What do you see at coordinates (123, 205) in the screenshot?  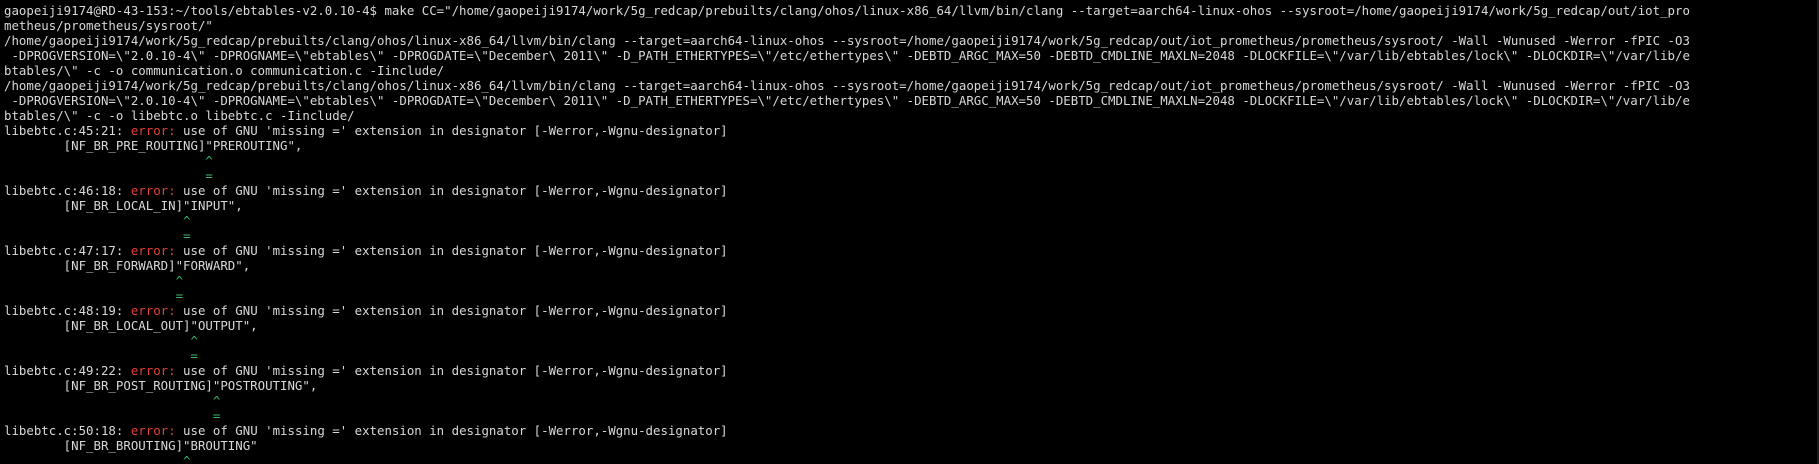 I see `source-line: [NF_BR_LOCAL_IN]"INPUT",` at bounding box center [123, 205].